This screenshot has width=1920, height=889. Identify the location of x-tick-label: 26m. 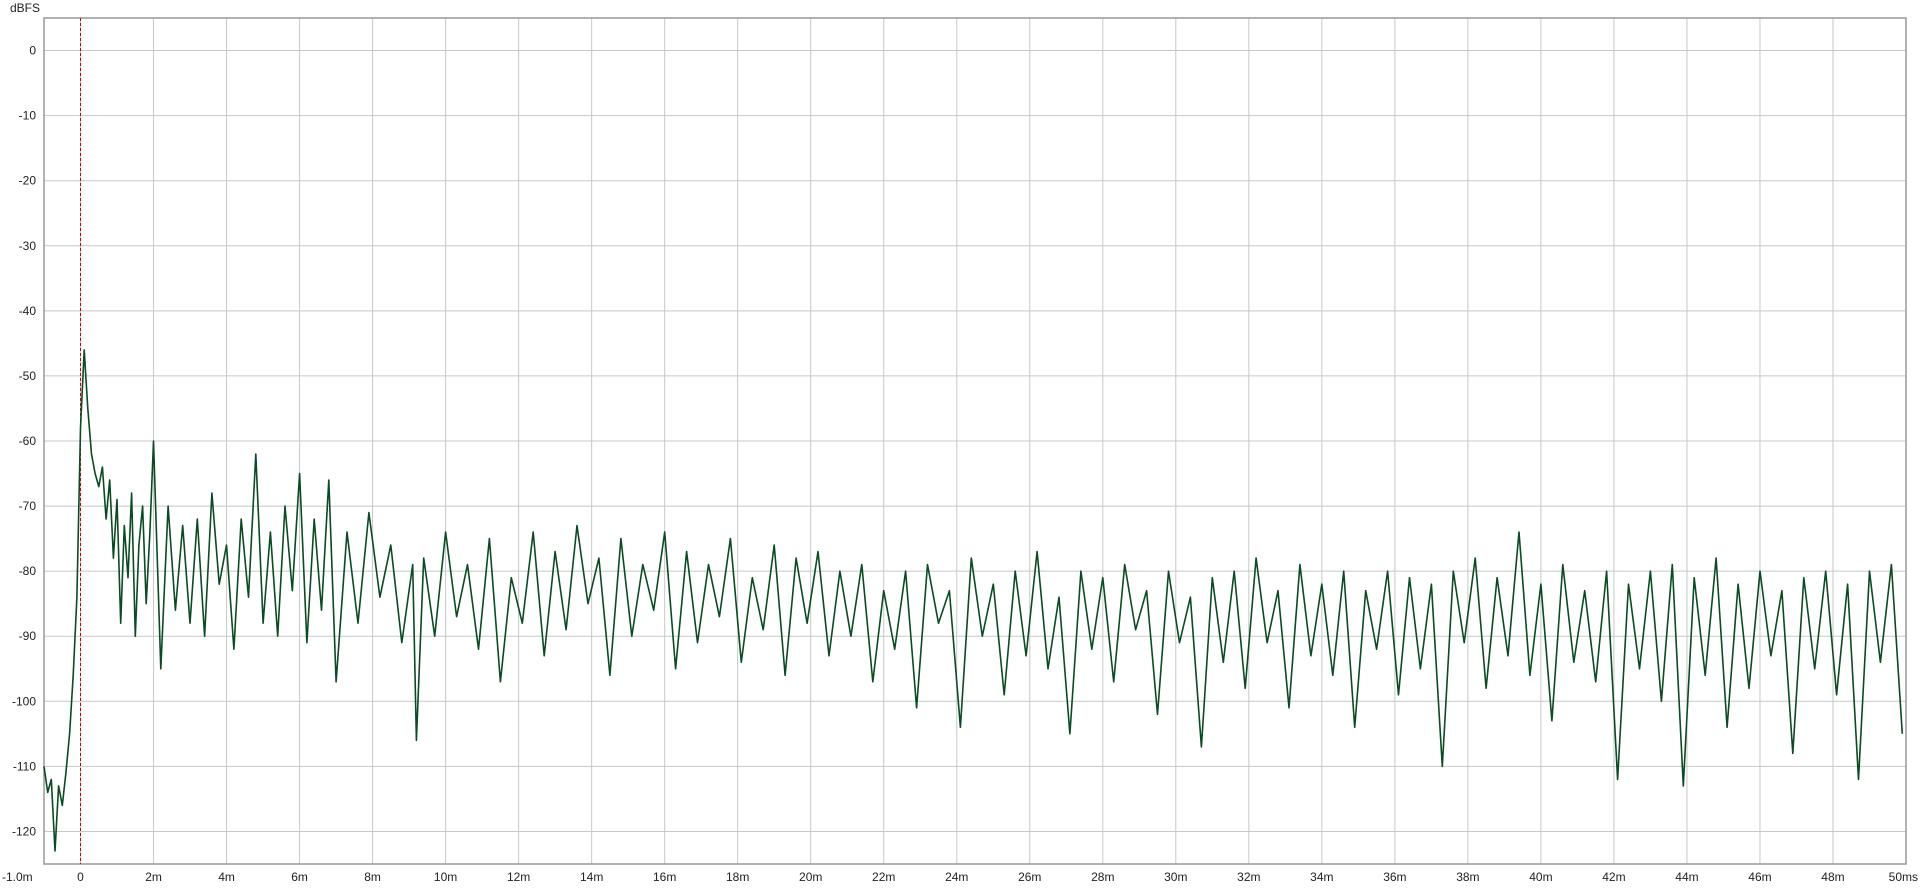
(1029, 877).